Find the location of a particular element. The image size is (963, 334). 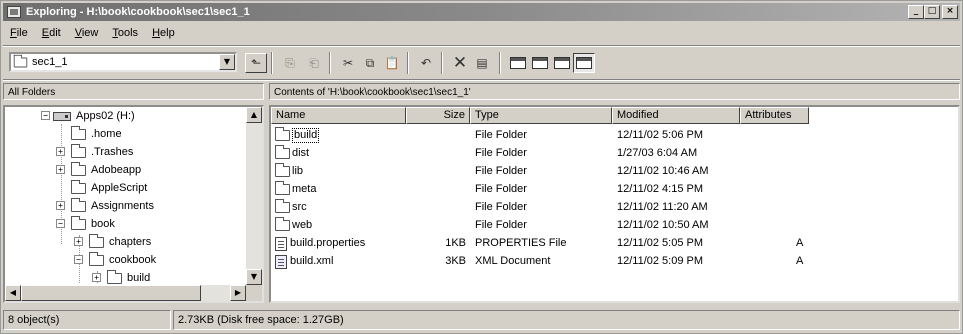

open-folder-icon is located at coordinates (78, 222).